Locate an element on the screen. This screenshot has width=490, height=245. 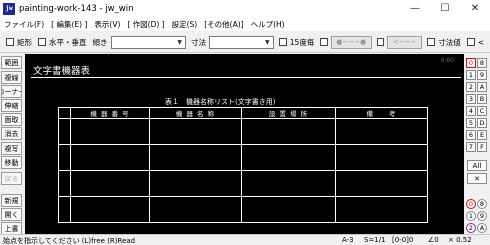
minimize-button: — is located at coordinates (415, 8).